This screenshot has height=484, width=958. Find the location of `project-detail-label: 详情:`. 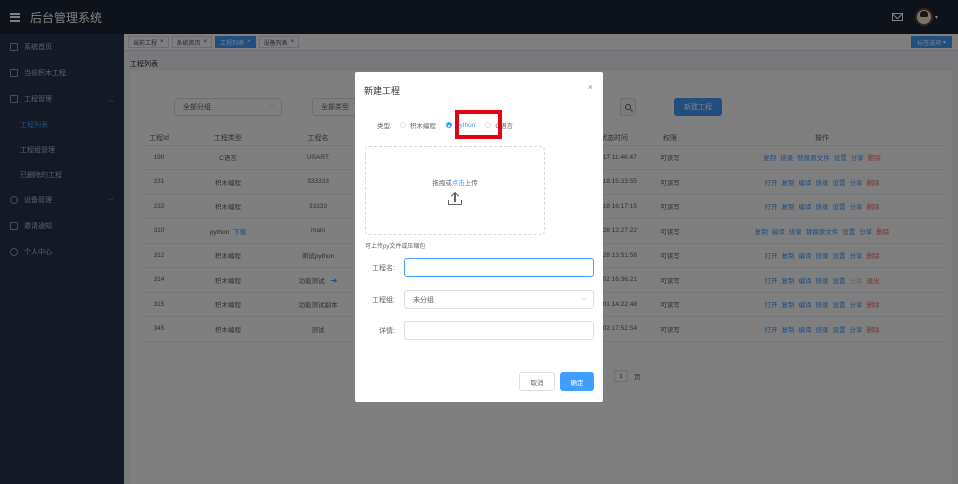

project-detail-label: 详情: is located at coordinates (387, 331).